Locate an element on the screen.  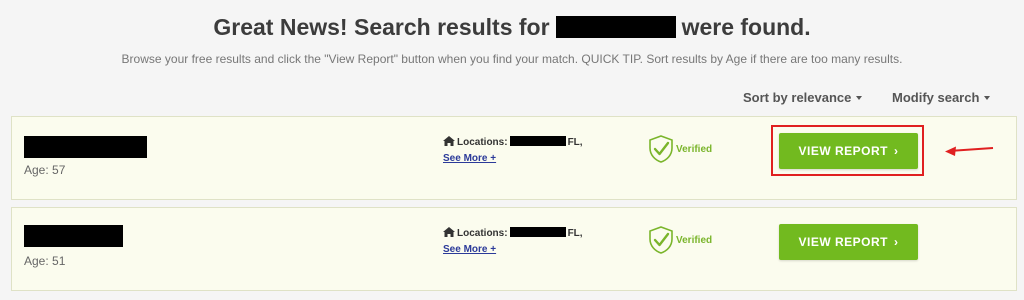
sort-dropdown: Sort by relevance is located at coordinates (803, 97).